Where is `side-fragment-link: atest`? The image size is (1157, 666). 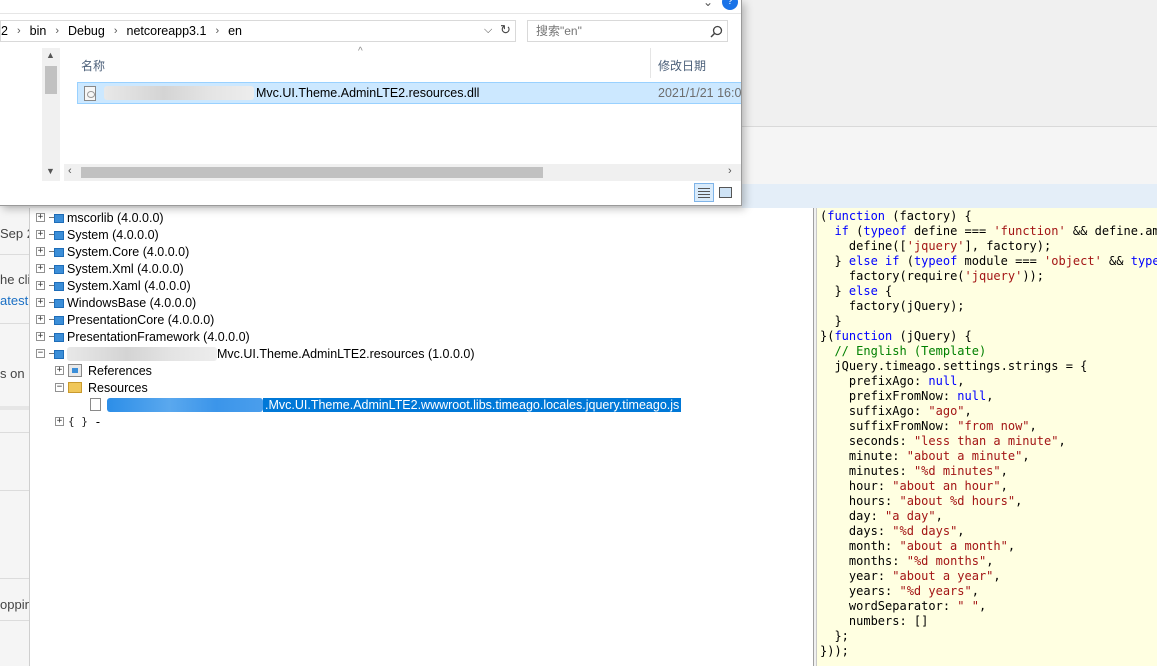 side-fragment-link: atest is located at coordinates (14, 300).